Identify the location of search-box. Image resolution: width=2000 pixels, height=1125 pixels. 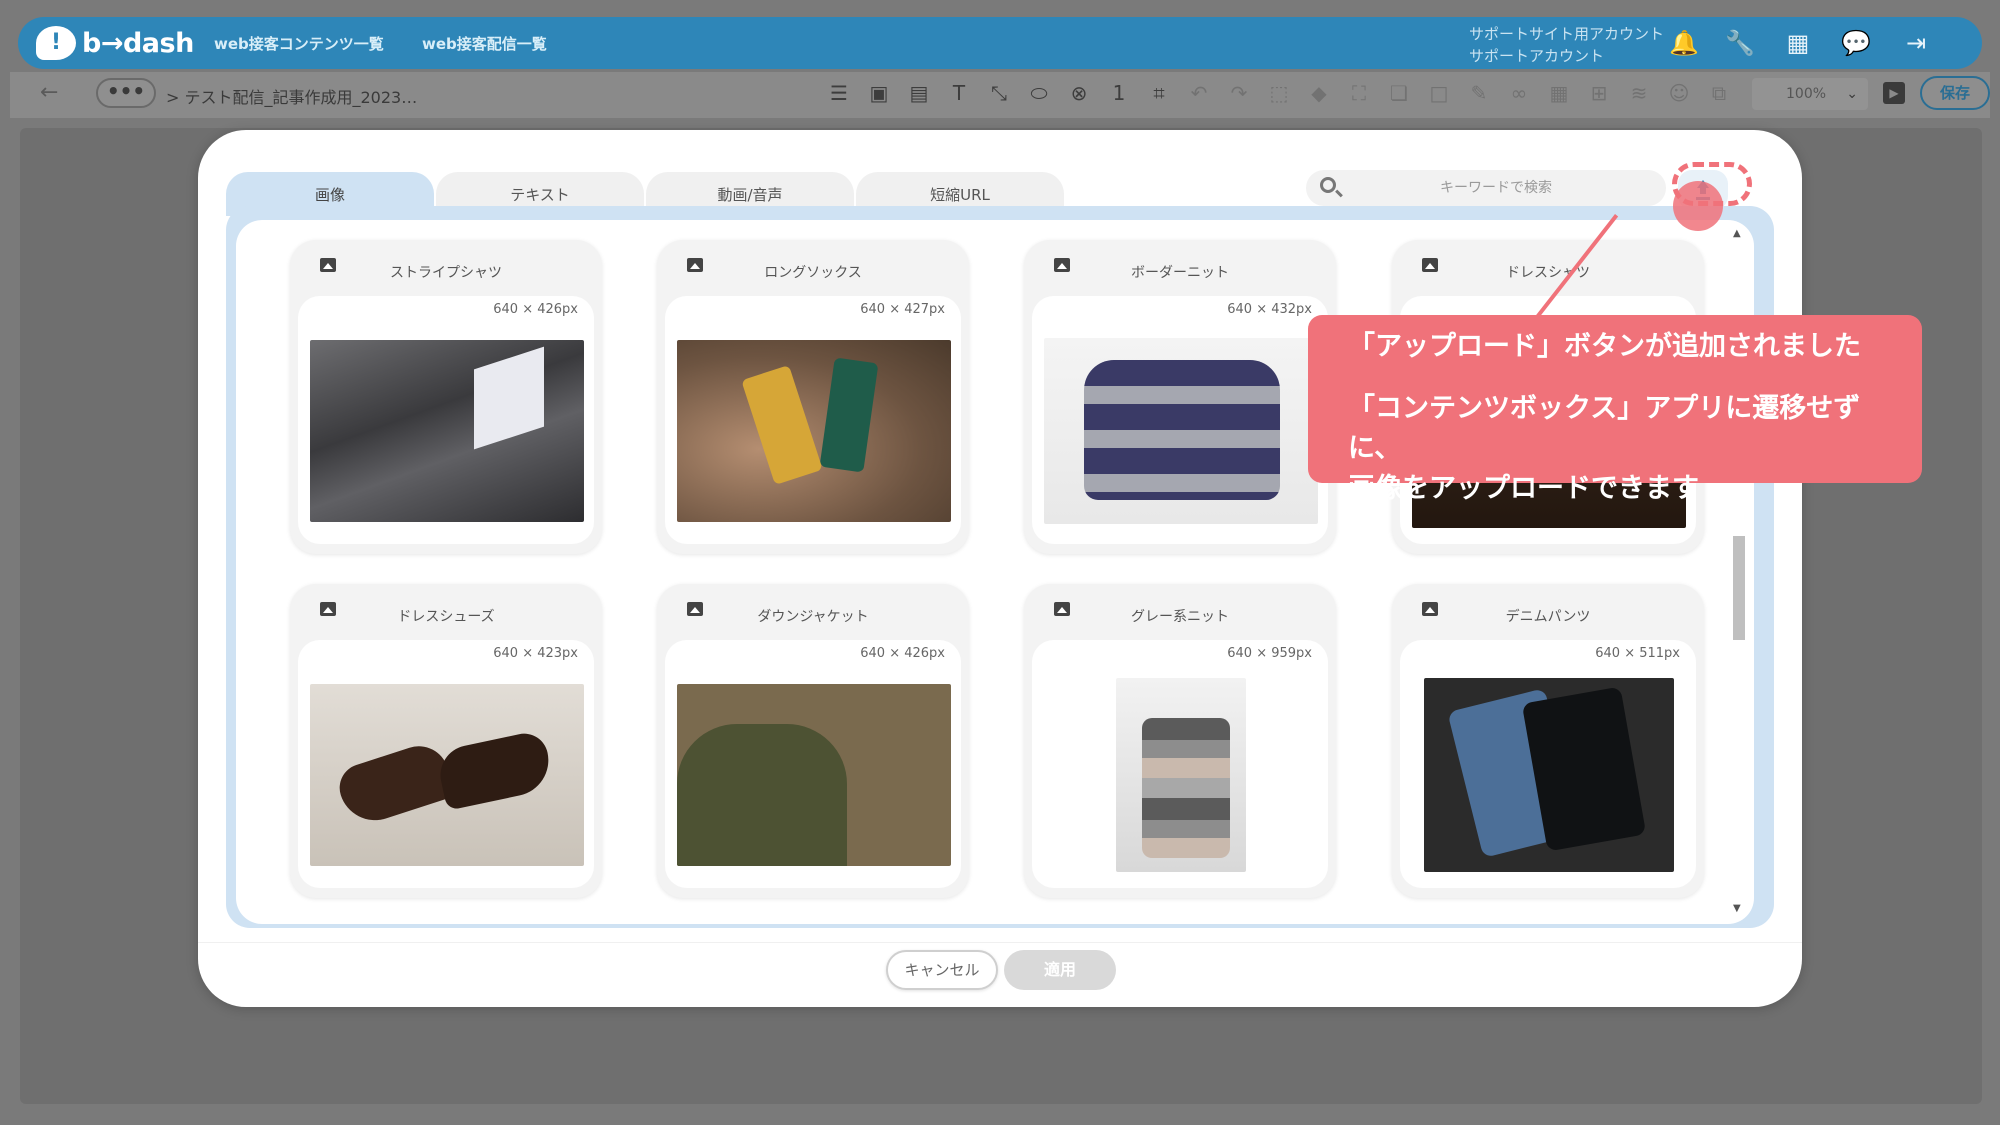
(1486, 188).